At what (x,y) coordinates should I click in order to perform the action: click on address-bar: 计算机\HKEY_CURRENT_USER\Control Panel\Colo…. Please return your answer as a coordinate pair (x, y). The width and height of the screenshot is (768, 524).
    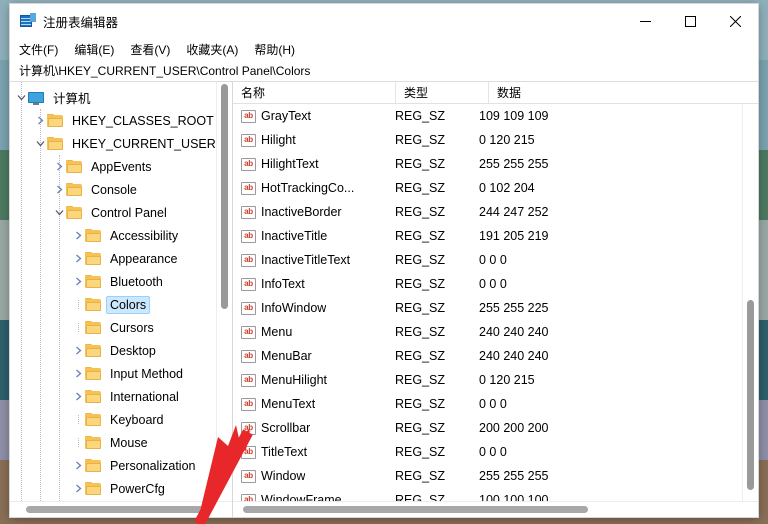
    Looking at the image, I should click on (384, 71).